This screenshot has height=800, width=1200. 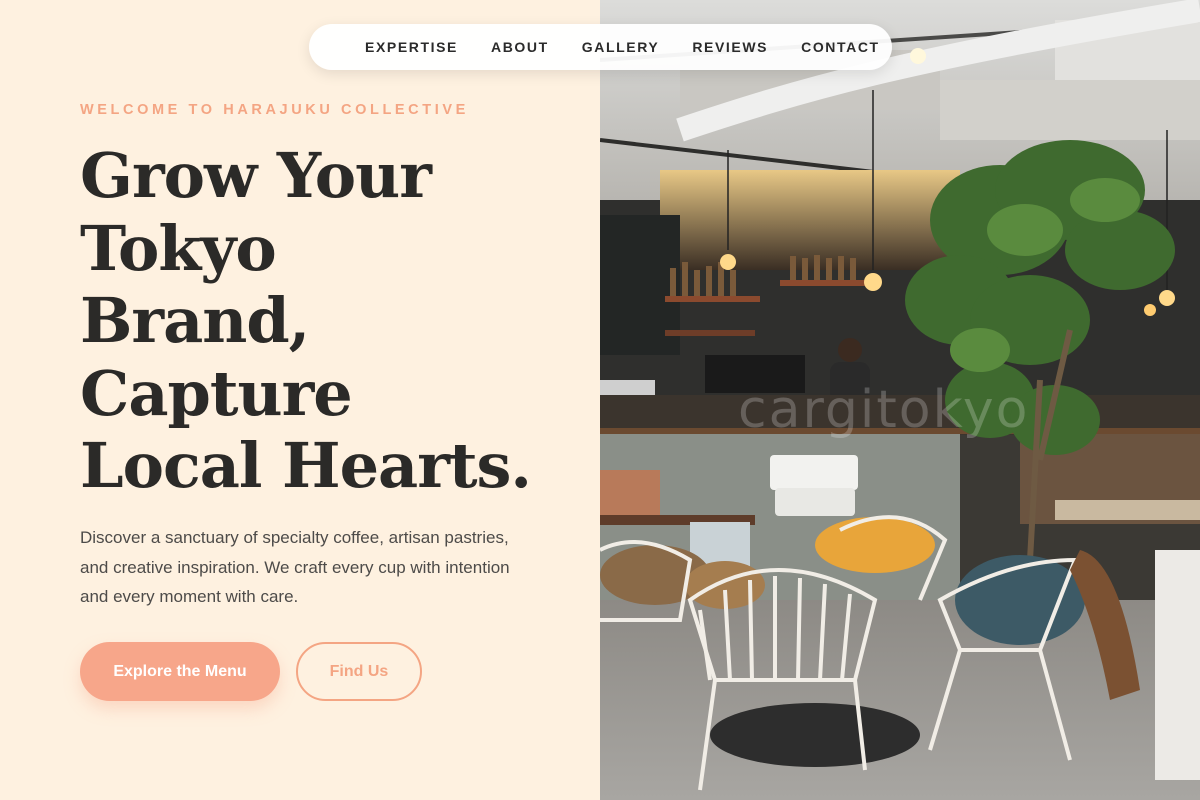 I want to click on explore-menu-button: Explore the Menu, so click(x=180, y=671).